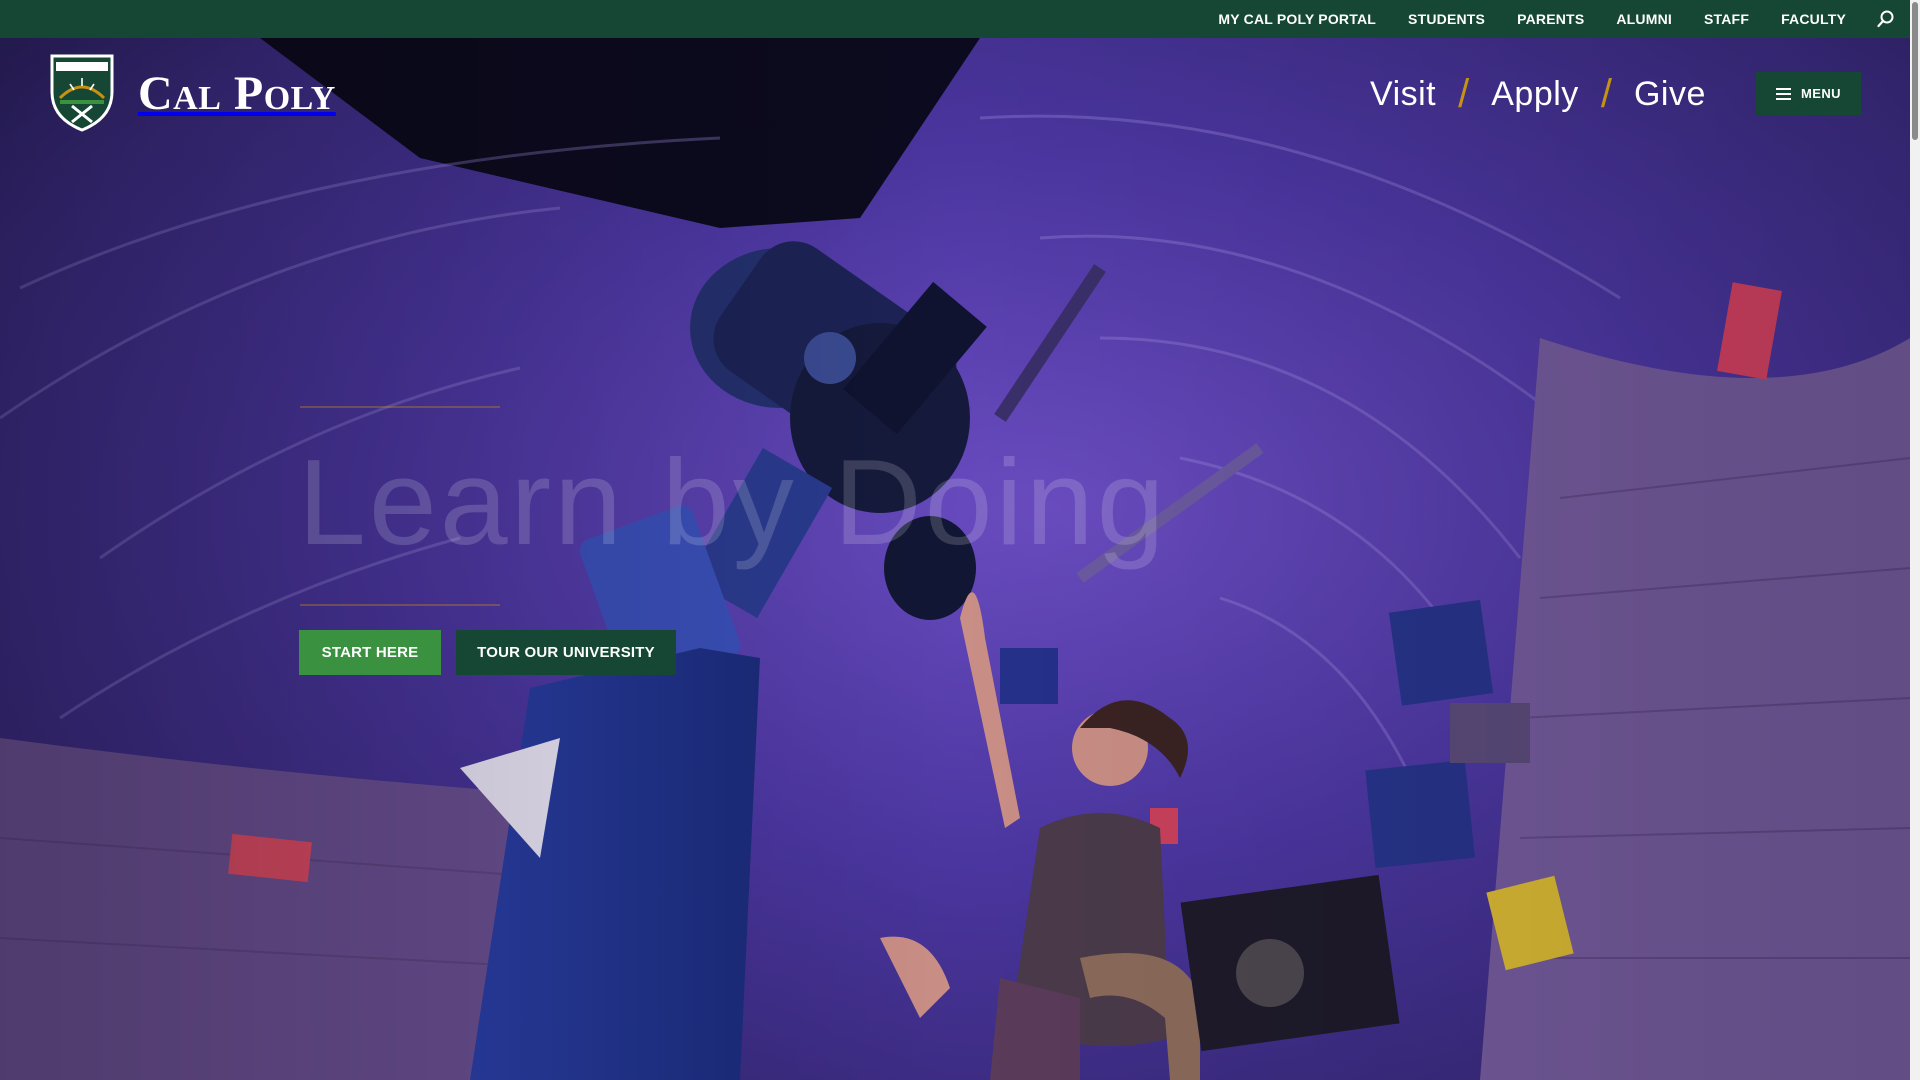 The image size is (1920, 1080). I want to click on menu-button: MENU, so click(1808, 93).